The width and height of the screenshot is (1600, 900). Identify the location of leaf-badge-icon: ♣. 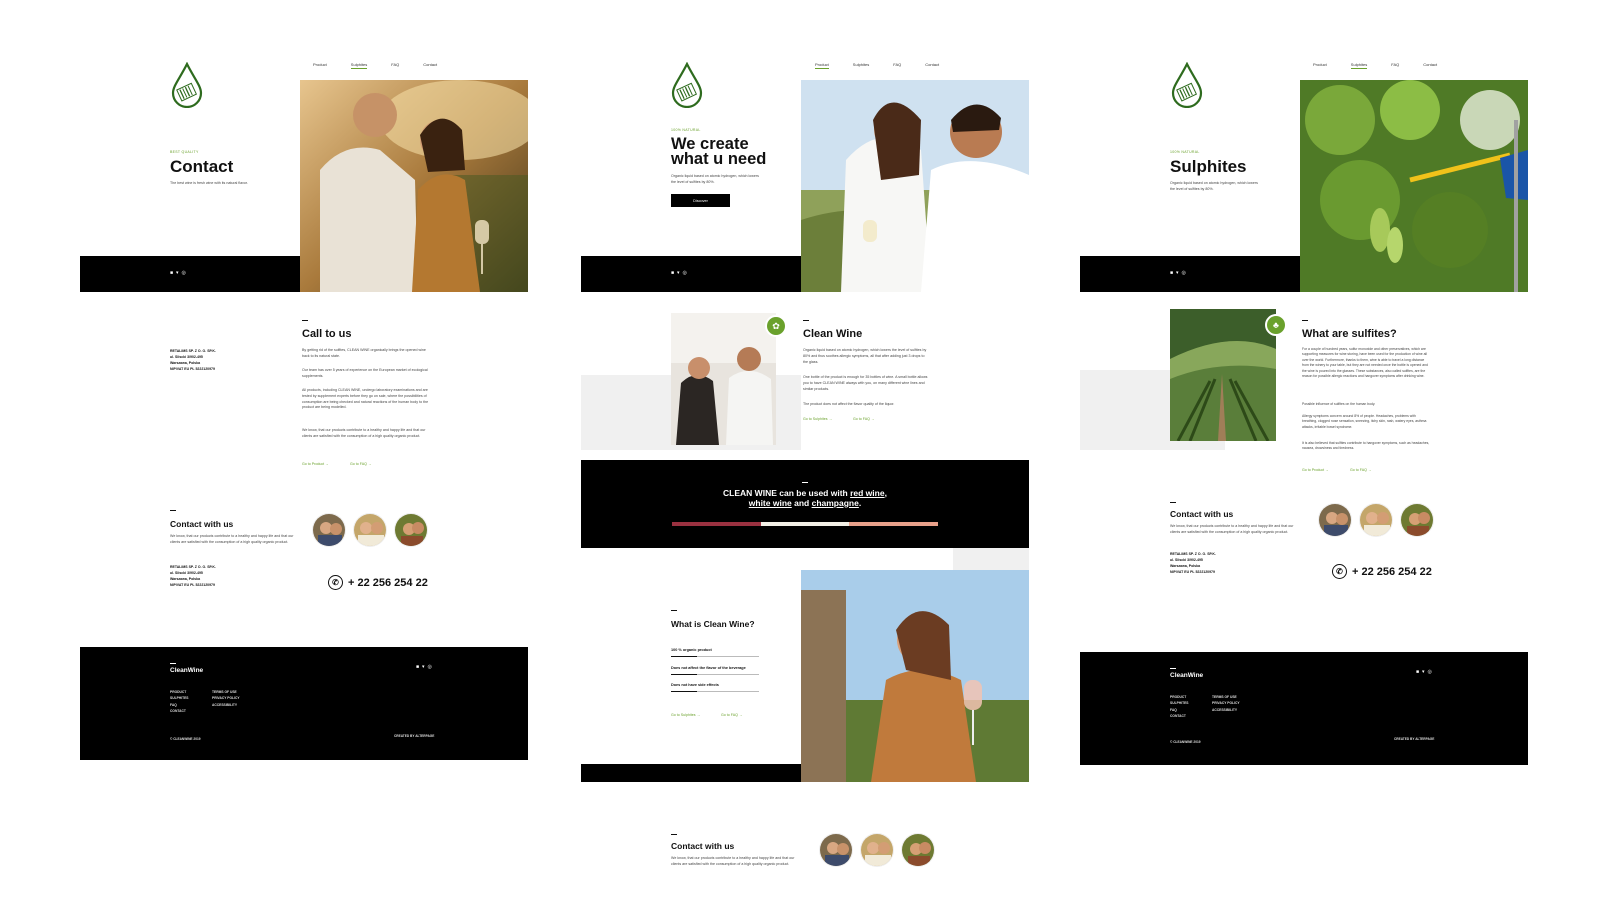
(1276, 325).